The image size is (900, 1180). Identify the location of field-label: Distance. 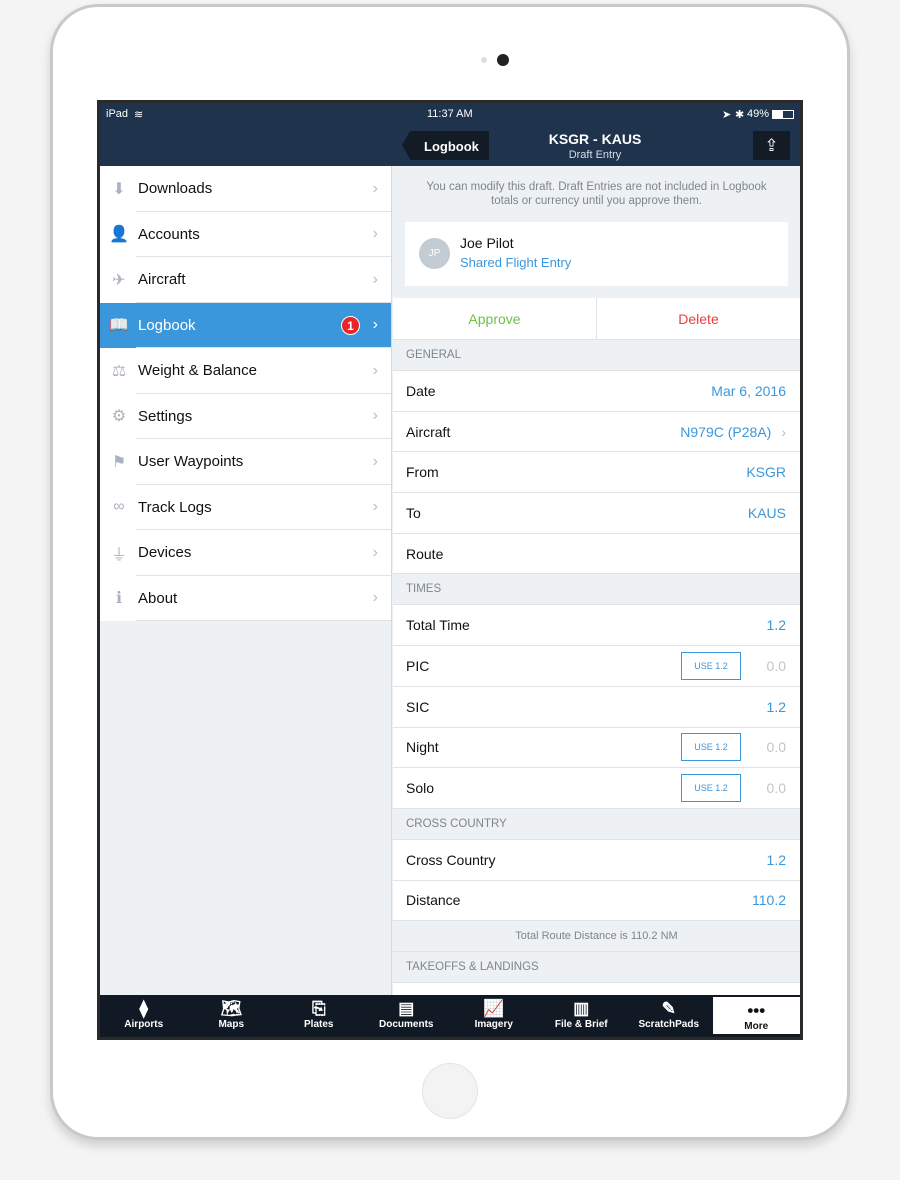
(433, 900).